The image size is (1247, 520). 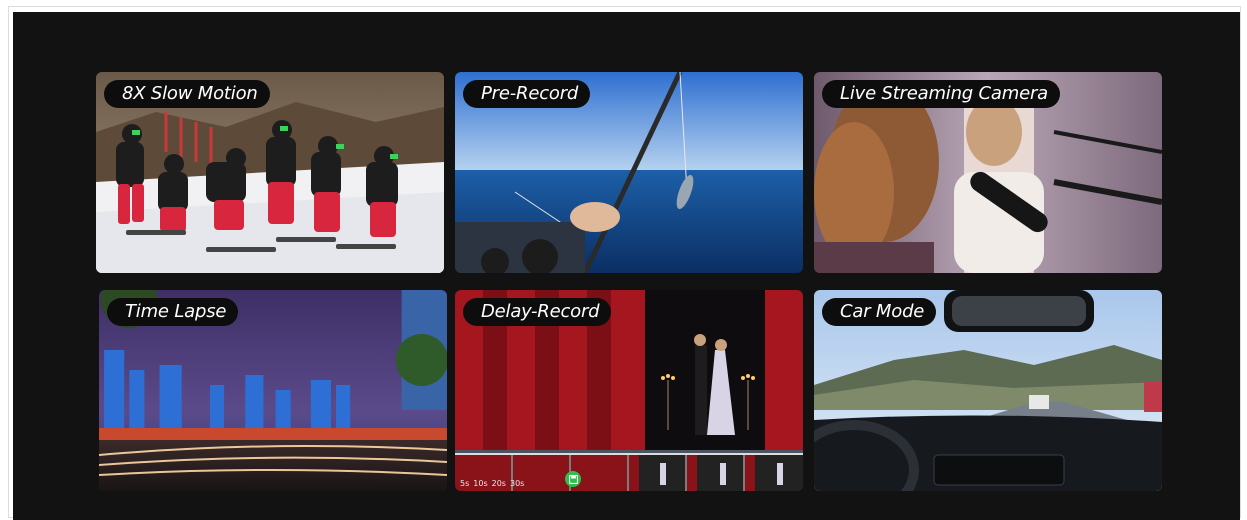 I want to click on card-live-streaming: Live Streaming Camera, so click(x=988, y=172).